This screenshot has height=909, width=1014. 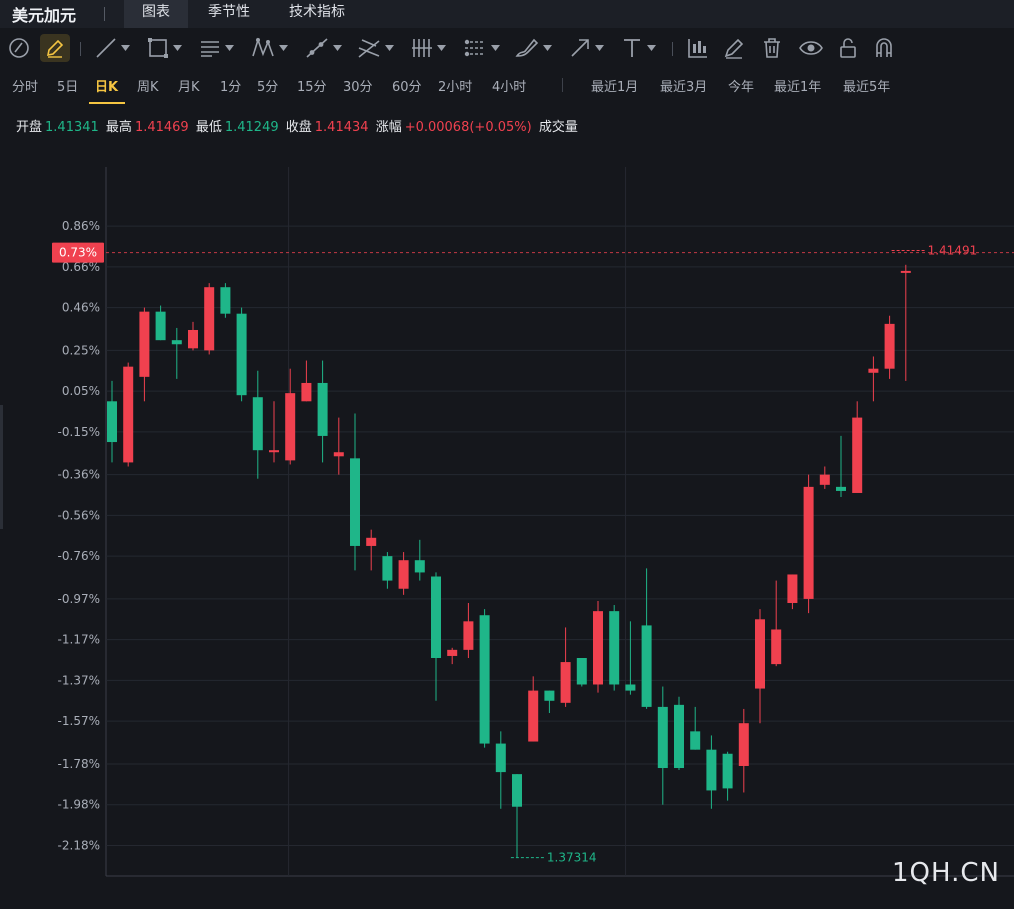 What do you see at coordinates (164, 48) in the screenshot?
I see `rectangle-icon` at bounding box center [164, 48].